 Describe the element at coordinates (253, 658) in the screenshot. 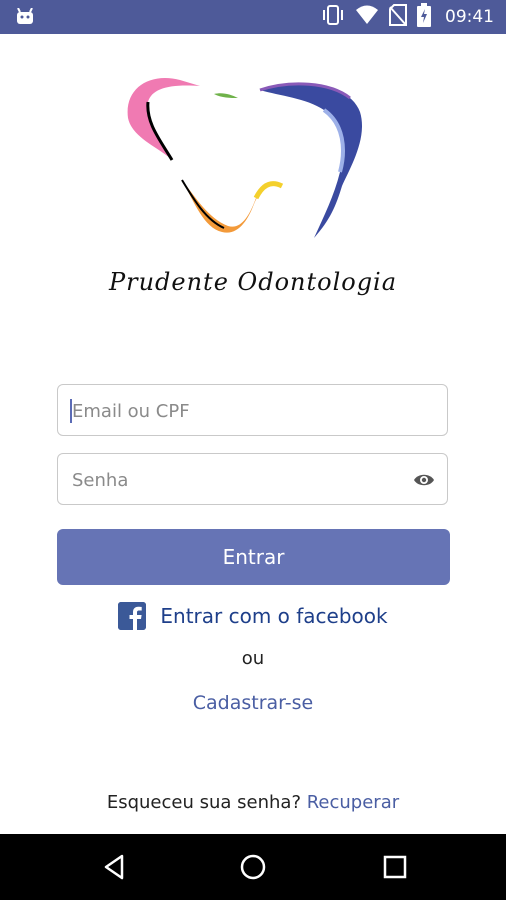

I see `or-separator: ou` at that location.